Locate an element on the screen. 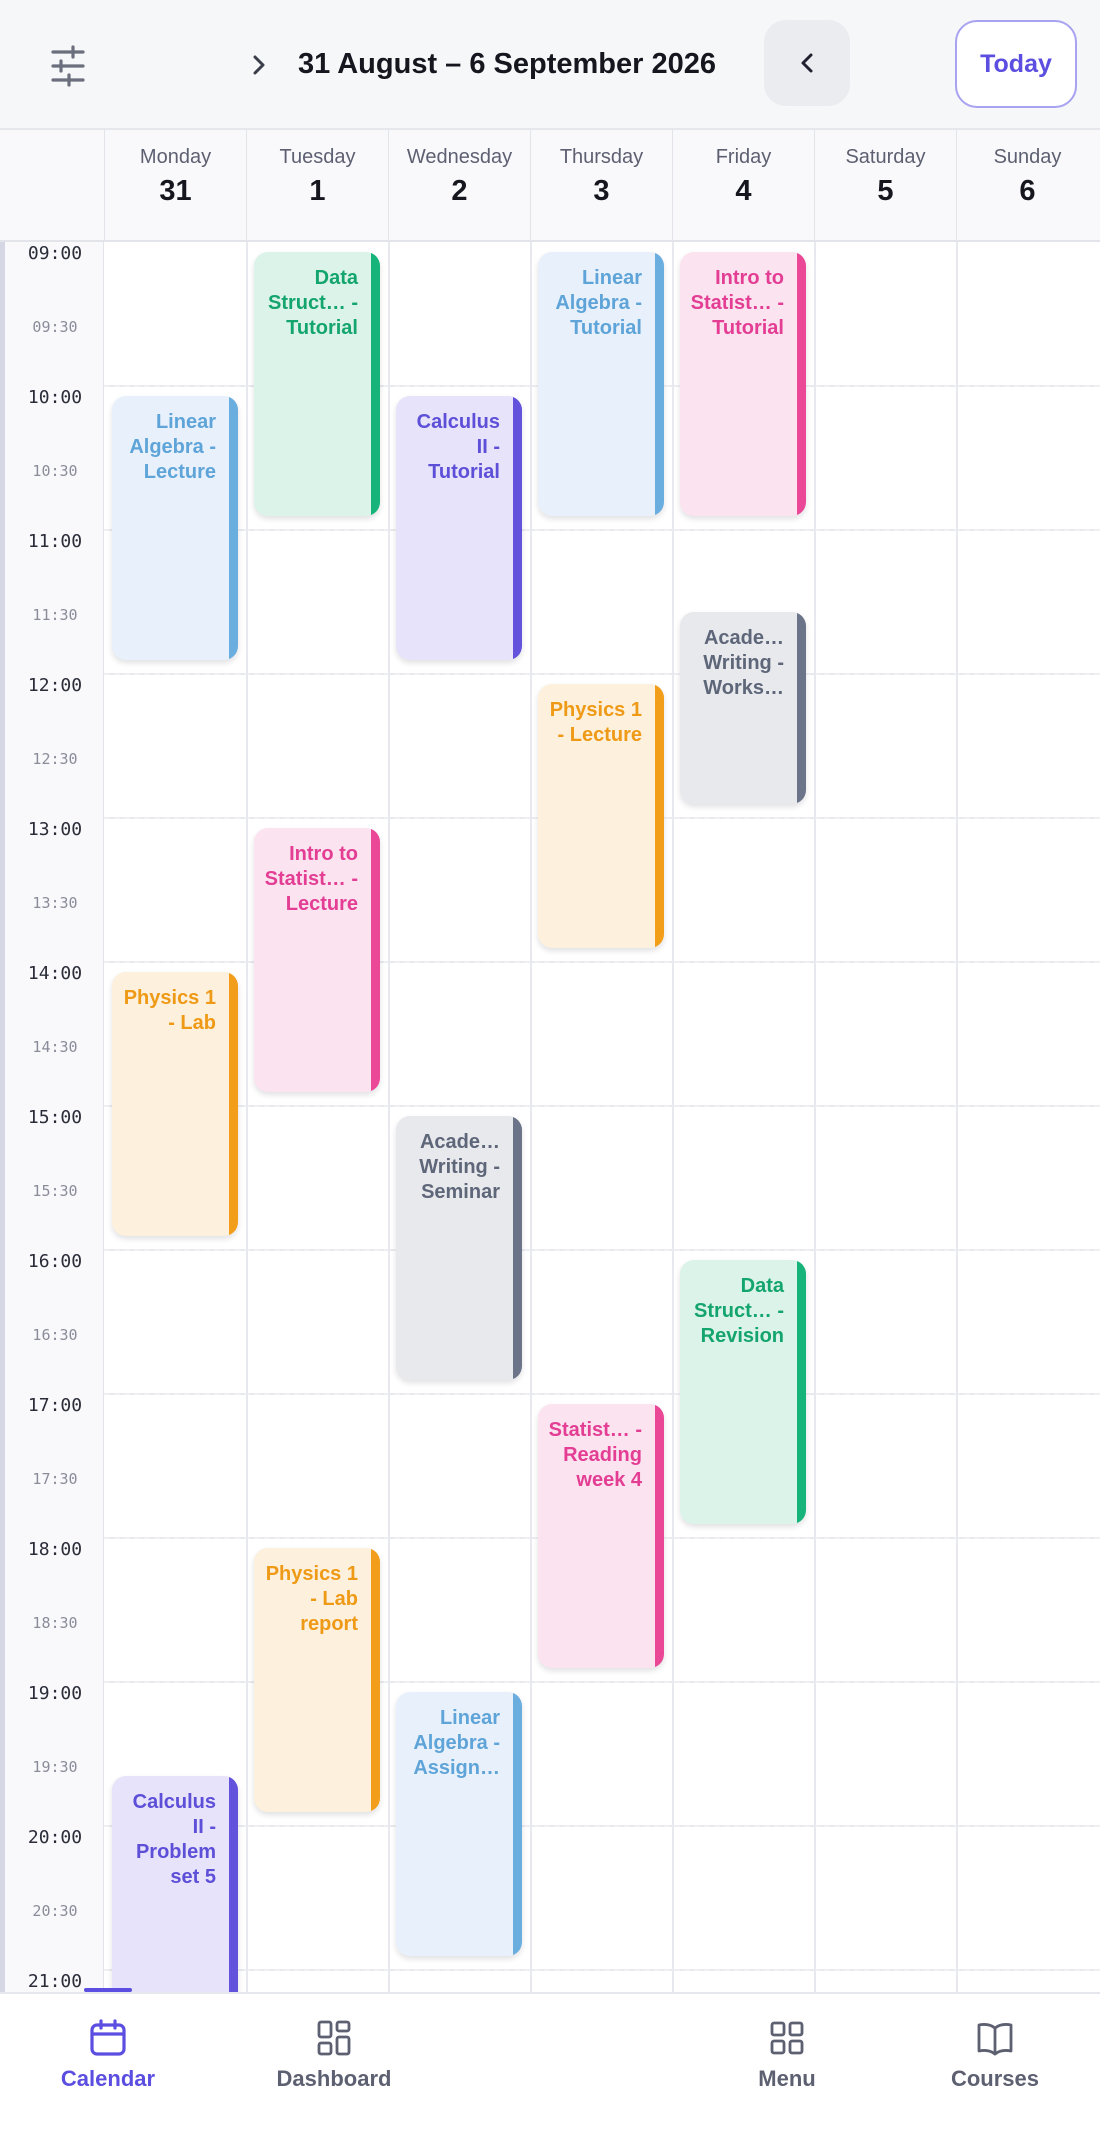 The height and width of the screenshot is (2130, 1100). day-header-wednesday: Wednesday 2 is located at coordinates (459, 186).